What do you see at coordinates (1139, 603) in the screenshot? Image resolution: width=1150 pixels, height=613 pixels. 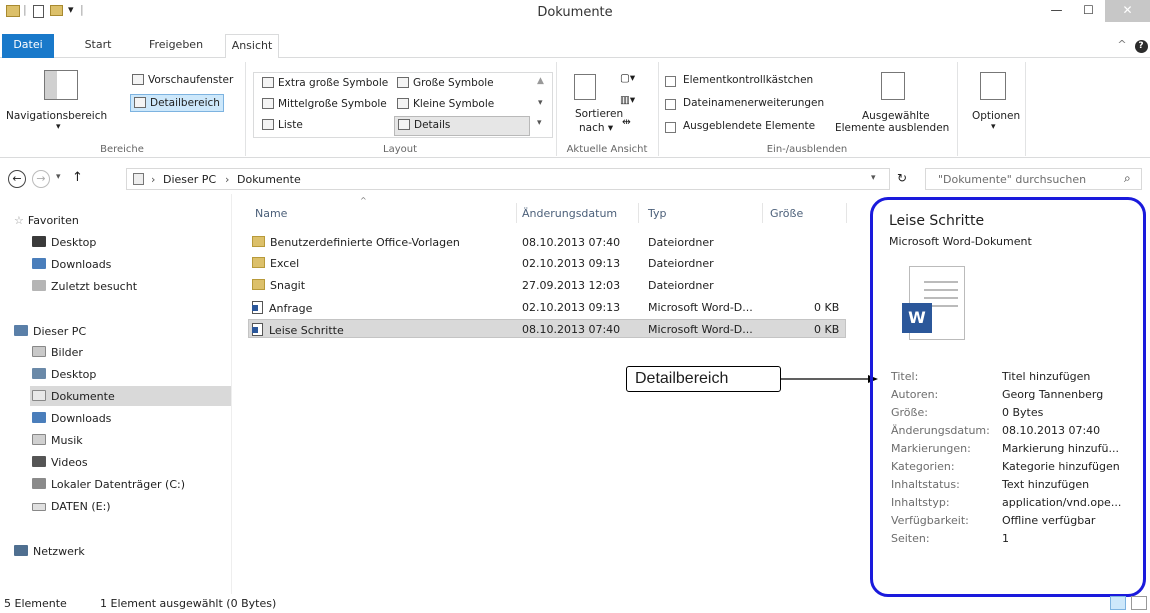 I see `large-icons-view-icon` at bounding box center [1139, 603].